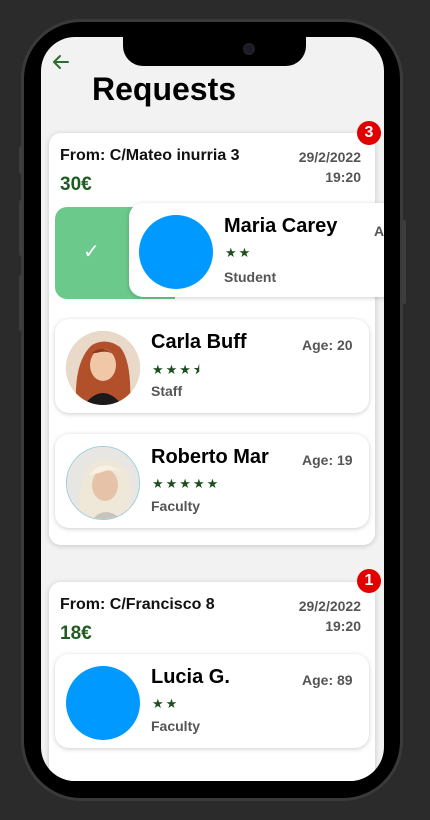 The width and height of the screenshot is (430, 820). What do you see at coordinates (212, 366) in the screenshot?
I see `applicant-row: Carla Buff ★★★⯨ Staff Age: 20` at bounding box center [212, 366].